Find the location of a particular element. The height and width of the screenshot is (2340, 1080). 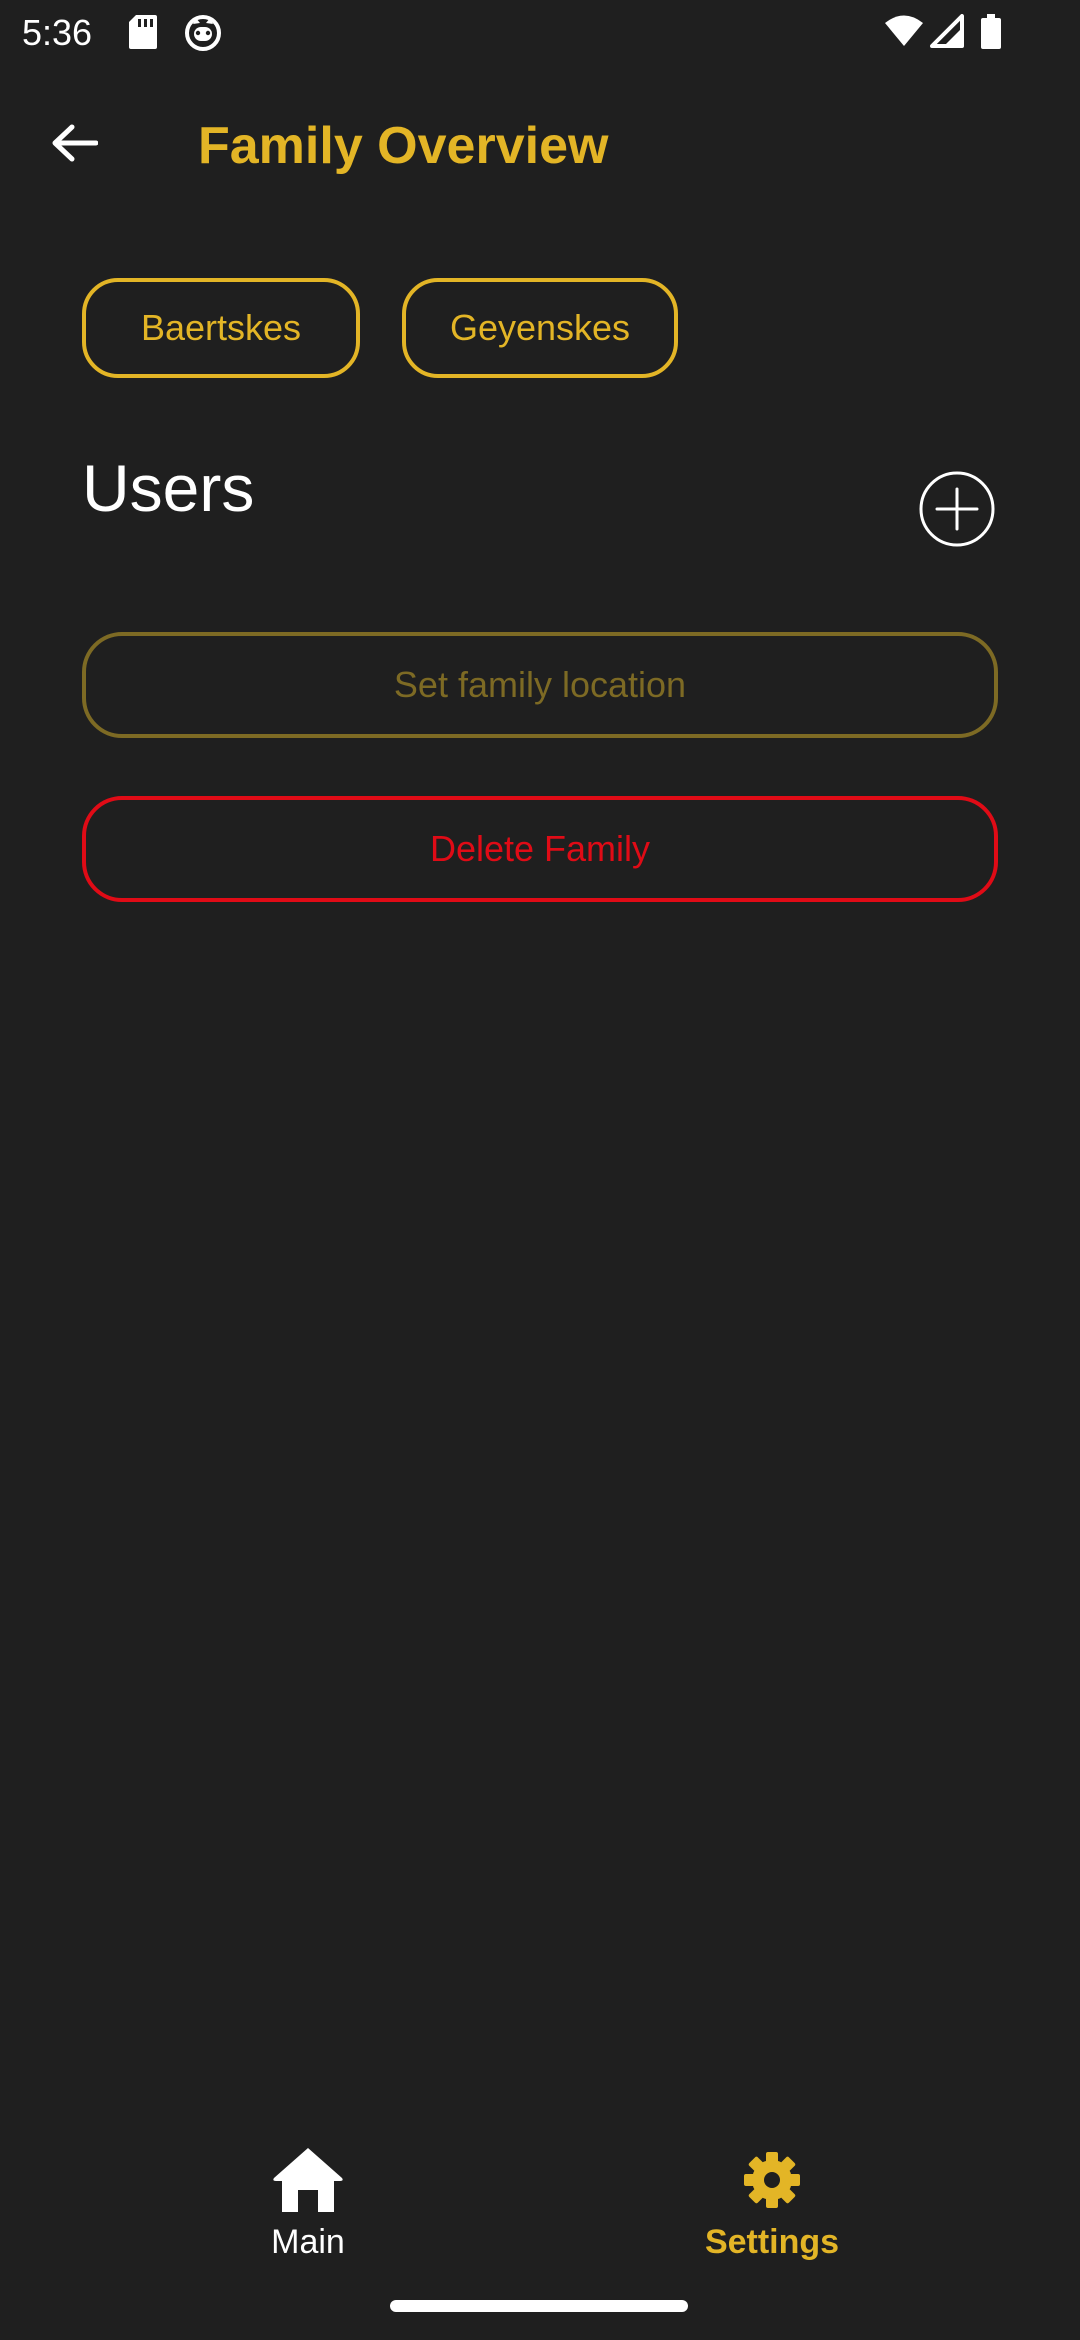

family-chip-geyenskes: Geyenskes is located at coordinates (540, 328).